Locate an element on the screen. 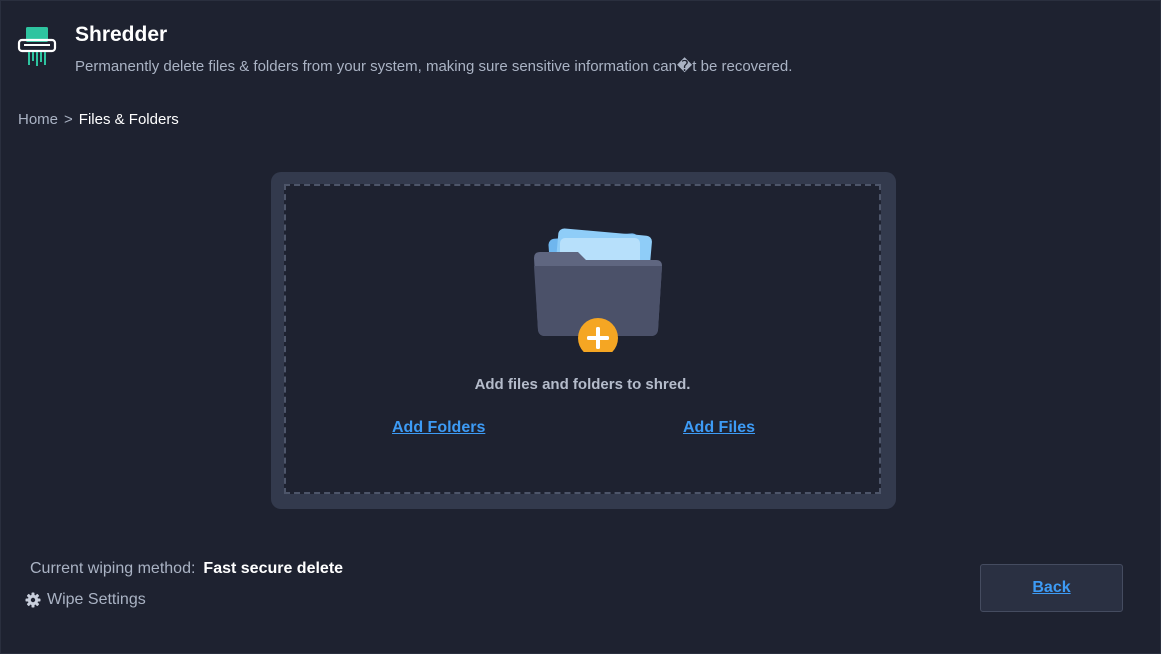  breadcrumb-home-link: Home is located at coordinates (38, 119).